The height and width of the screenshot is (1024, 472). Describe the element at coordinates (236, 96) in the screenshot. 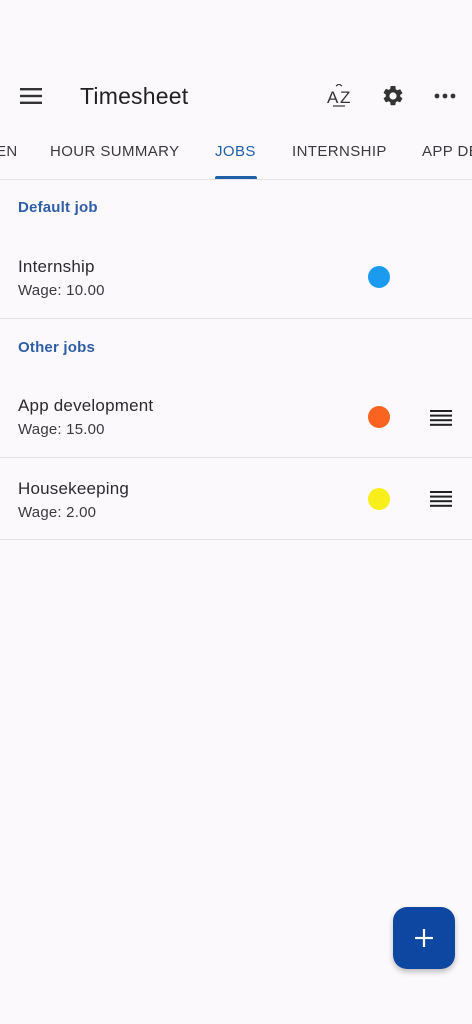

I see `app-bar: Timesheet A Z` at that location.